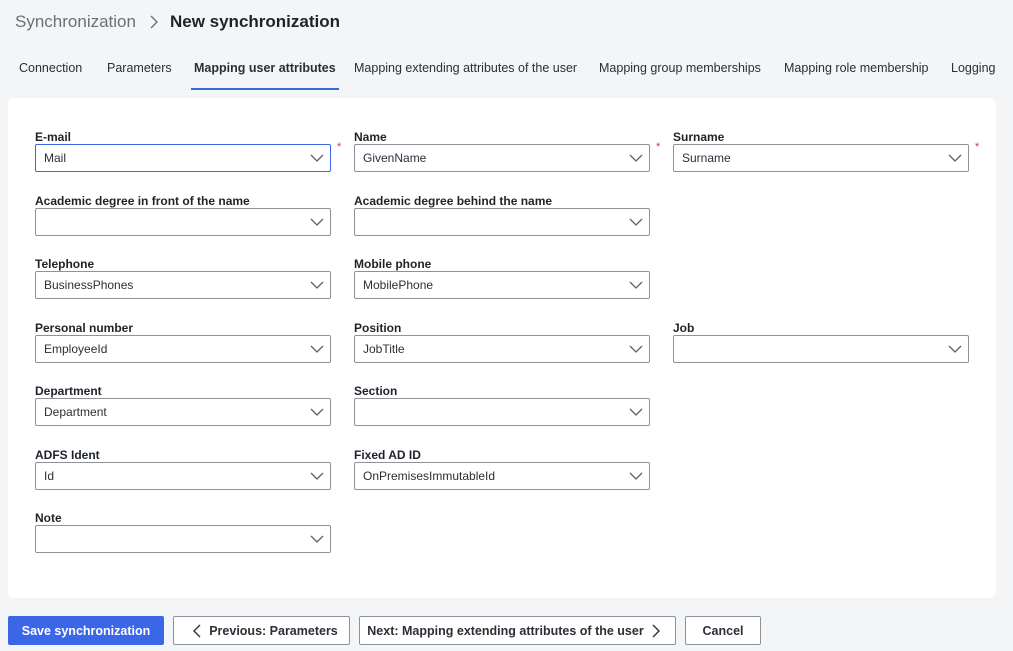  Describe the element at coordinates (53, 137) in the screenshot. I see `email-label: E-mail` at that location.